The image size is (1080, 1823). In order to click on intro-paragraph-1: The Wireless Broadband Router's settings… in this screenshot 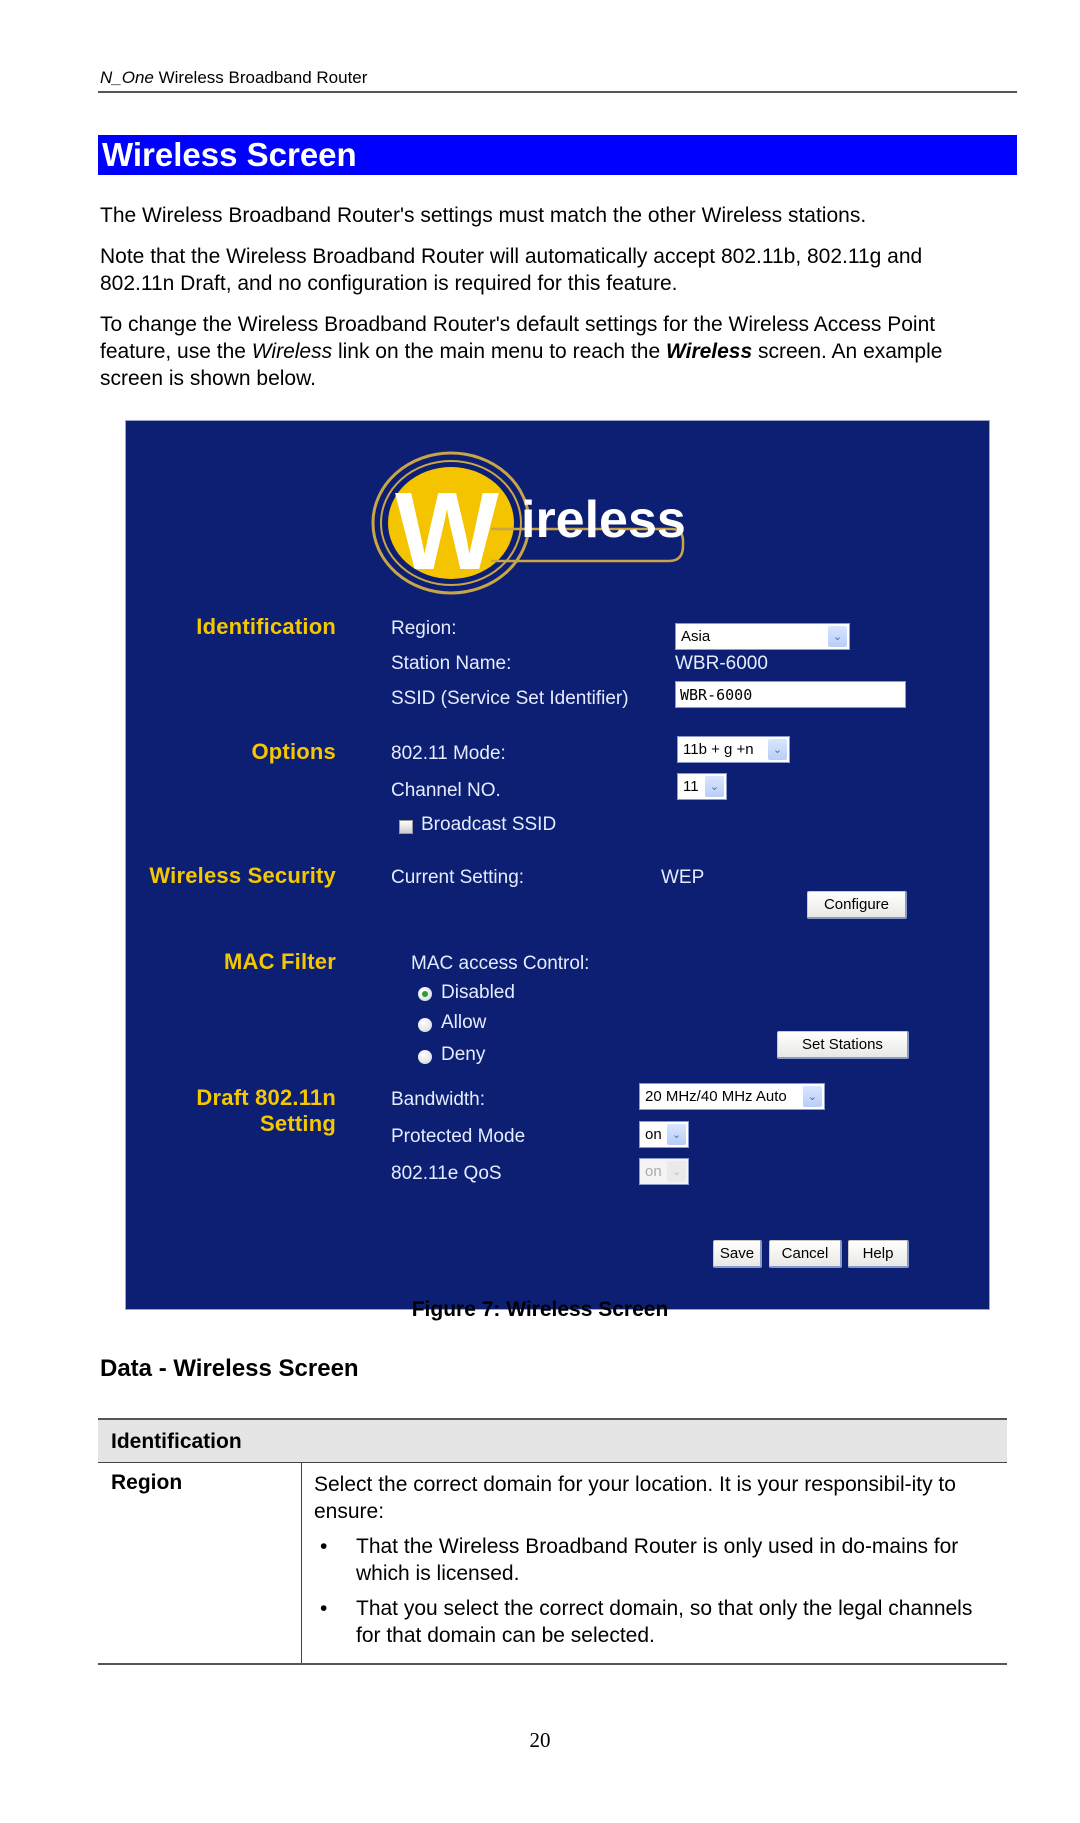, I will do `click(483, 215)`.